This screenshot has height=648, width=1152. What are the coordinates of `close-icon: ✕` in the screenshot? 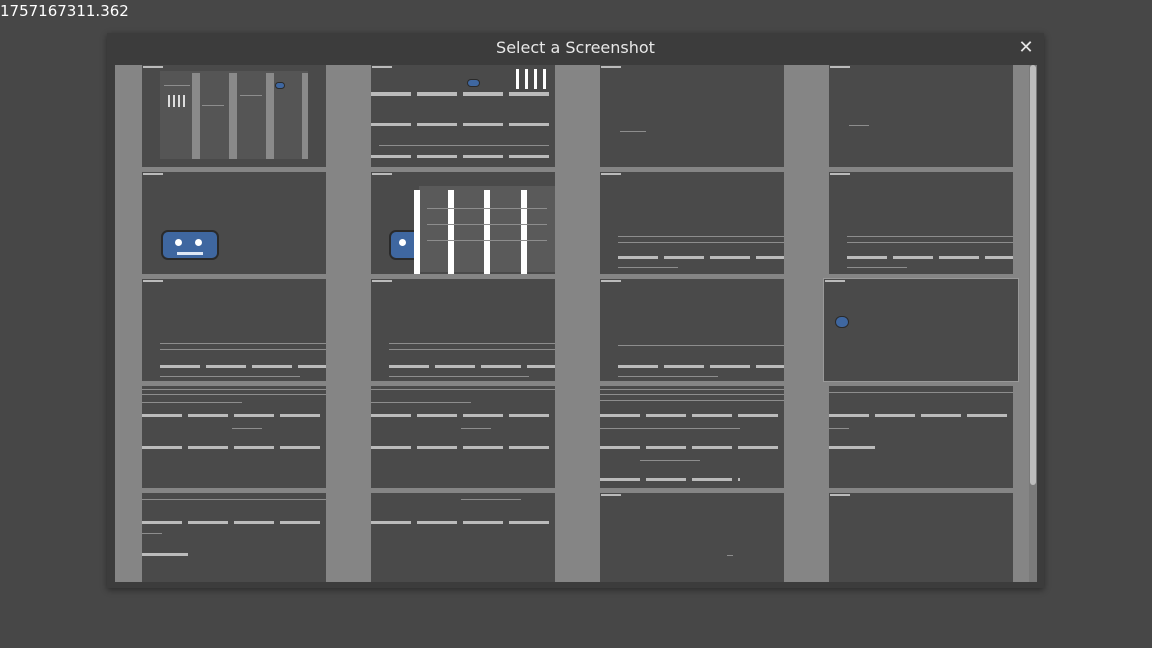 It's located at (1026, 48).